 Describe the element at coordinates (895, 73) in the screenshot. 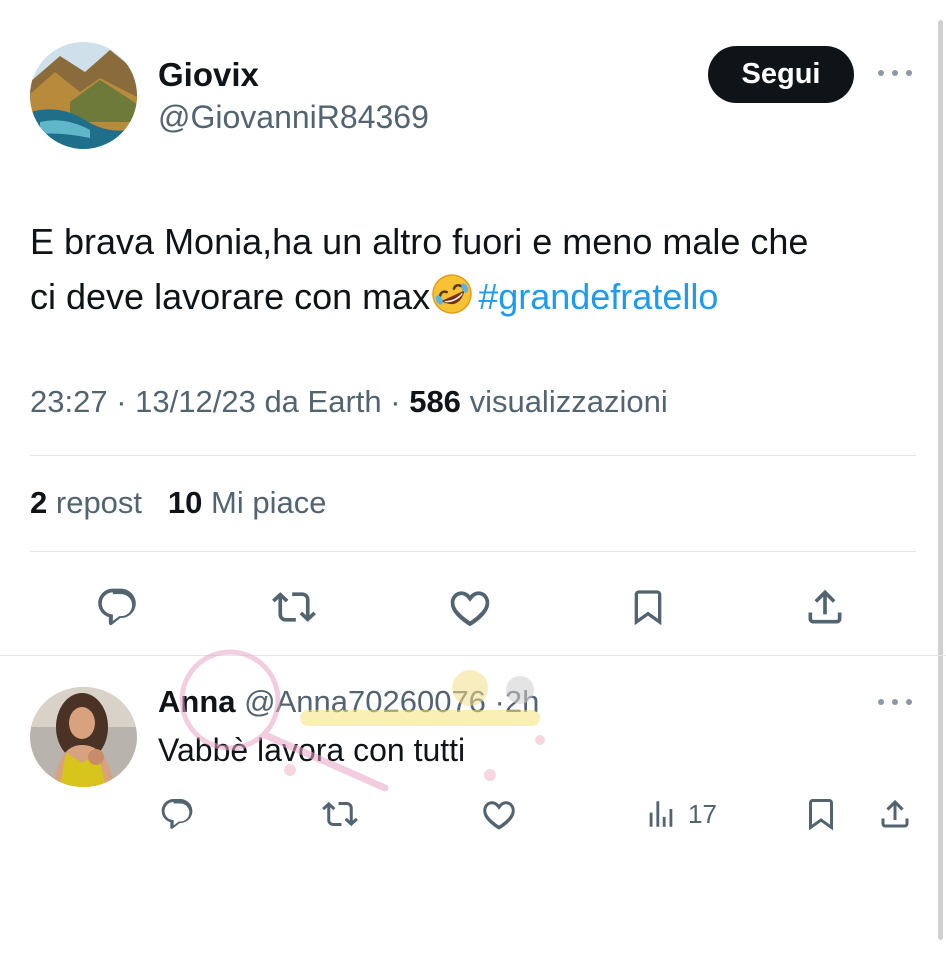

I see `more-options-icon` at that location.